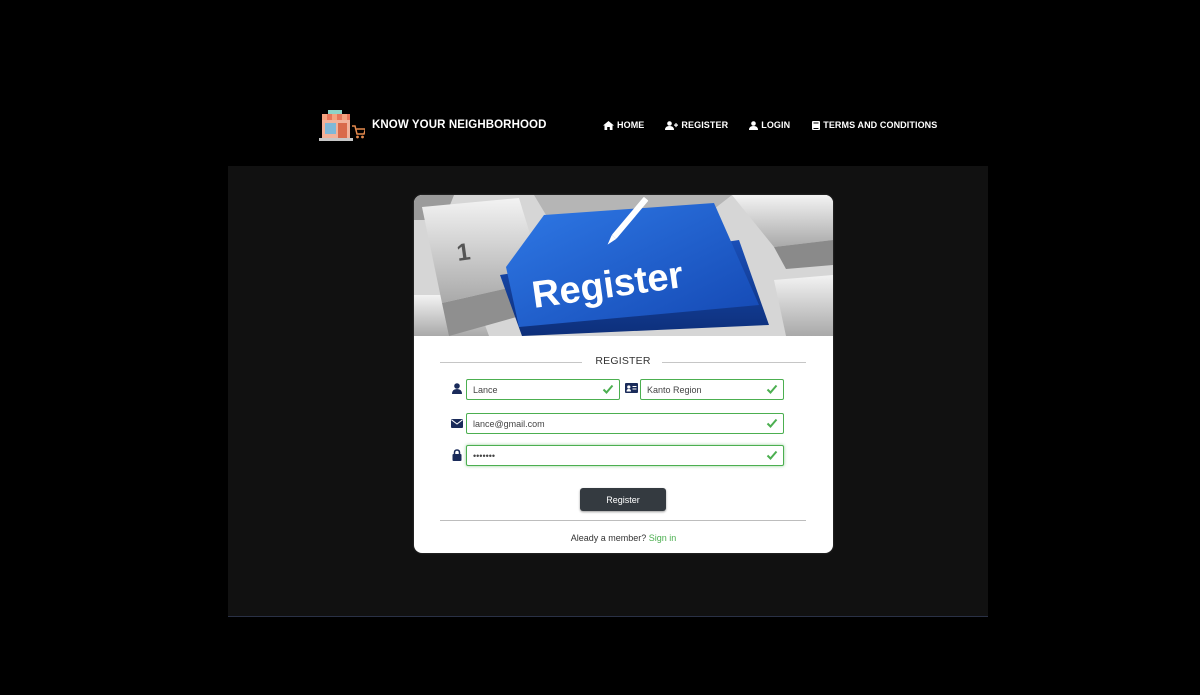 The height and width of the screenshot is (695, 1200). I want to click on nav-terms: TERMS AND CONDITIONS, so click(874, 125).